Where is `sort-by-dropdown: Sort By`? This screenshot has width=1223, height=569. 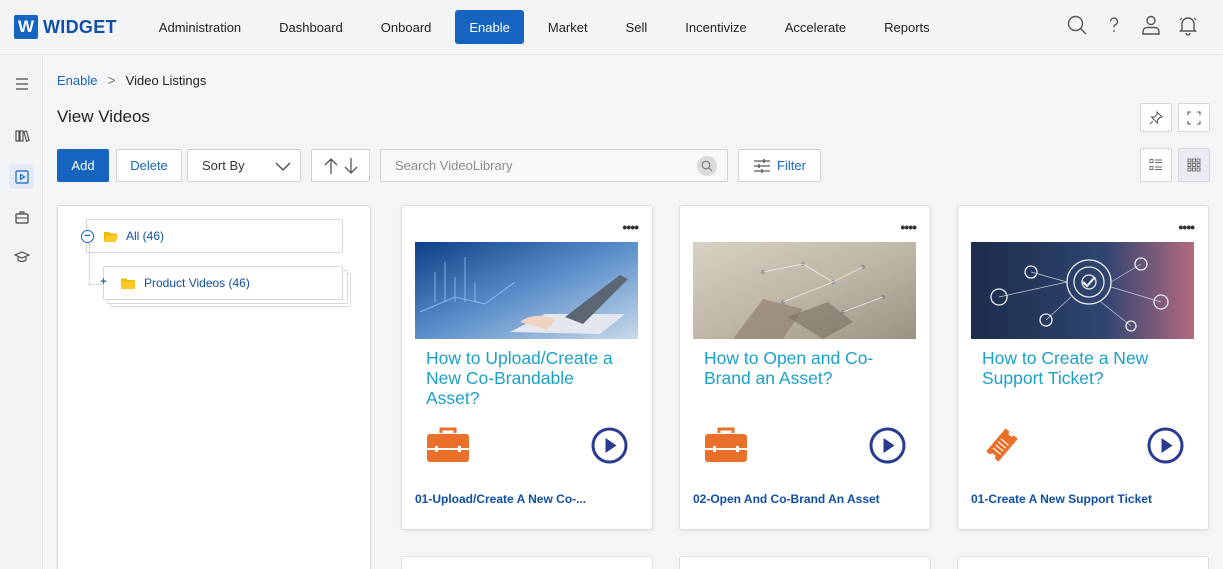 sort-by-dropdown: Sort By is located at coordinates (244, 165).